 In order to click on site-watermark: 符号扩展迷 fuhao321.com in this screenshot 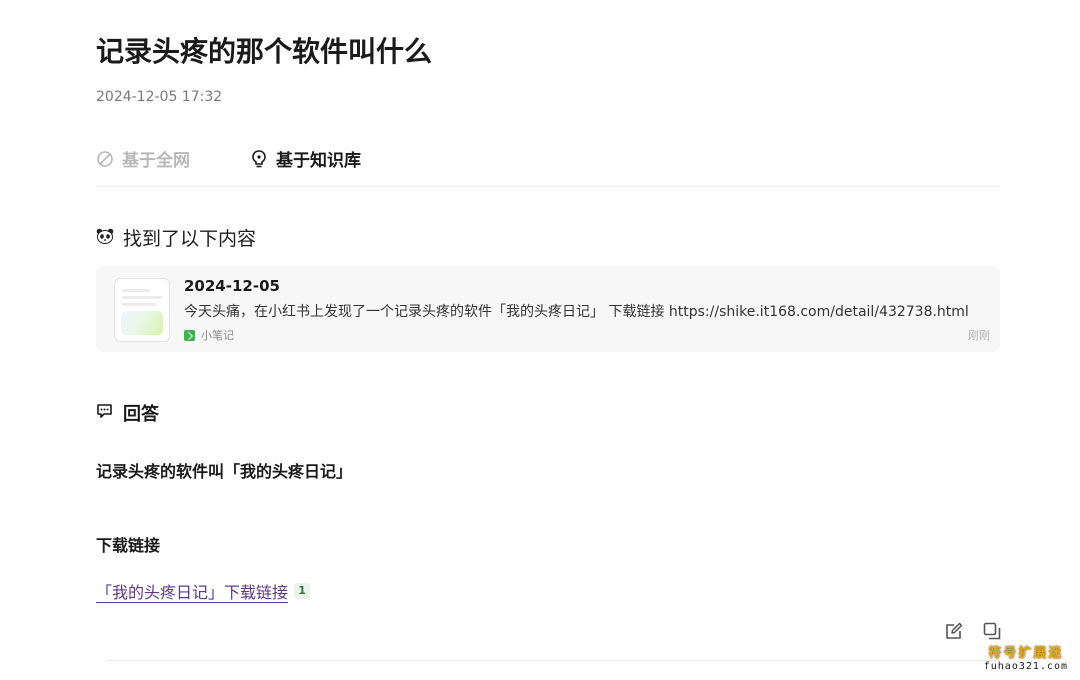, I will do `click(1026, 657)`.